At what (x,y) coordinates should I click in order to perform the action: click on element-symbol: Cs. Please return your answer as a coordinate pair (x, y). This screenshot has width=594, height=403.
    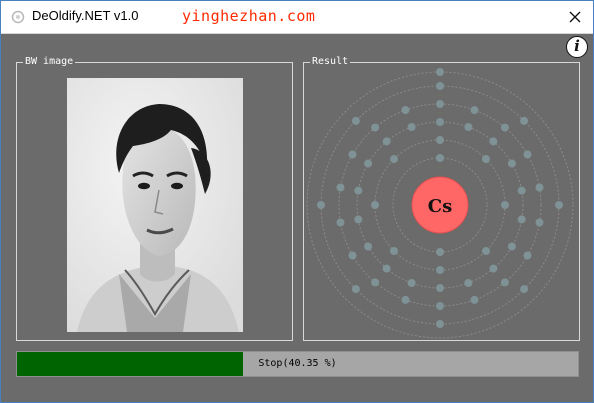
    Looking at the image, I should click on (440, 206).